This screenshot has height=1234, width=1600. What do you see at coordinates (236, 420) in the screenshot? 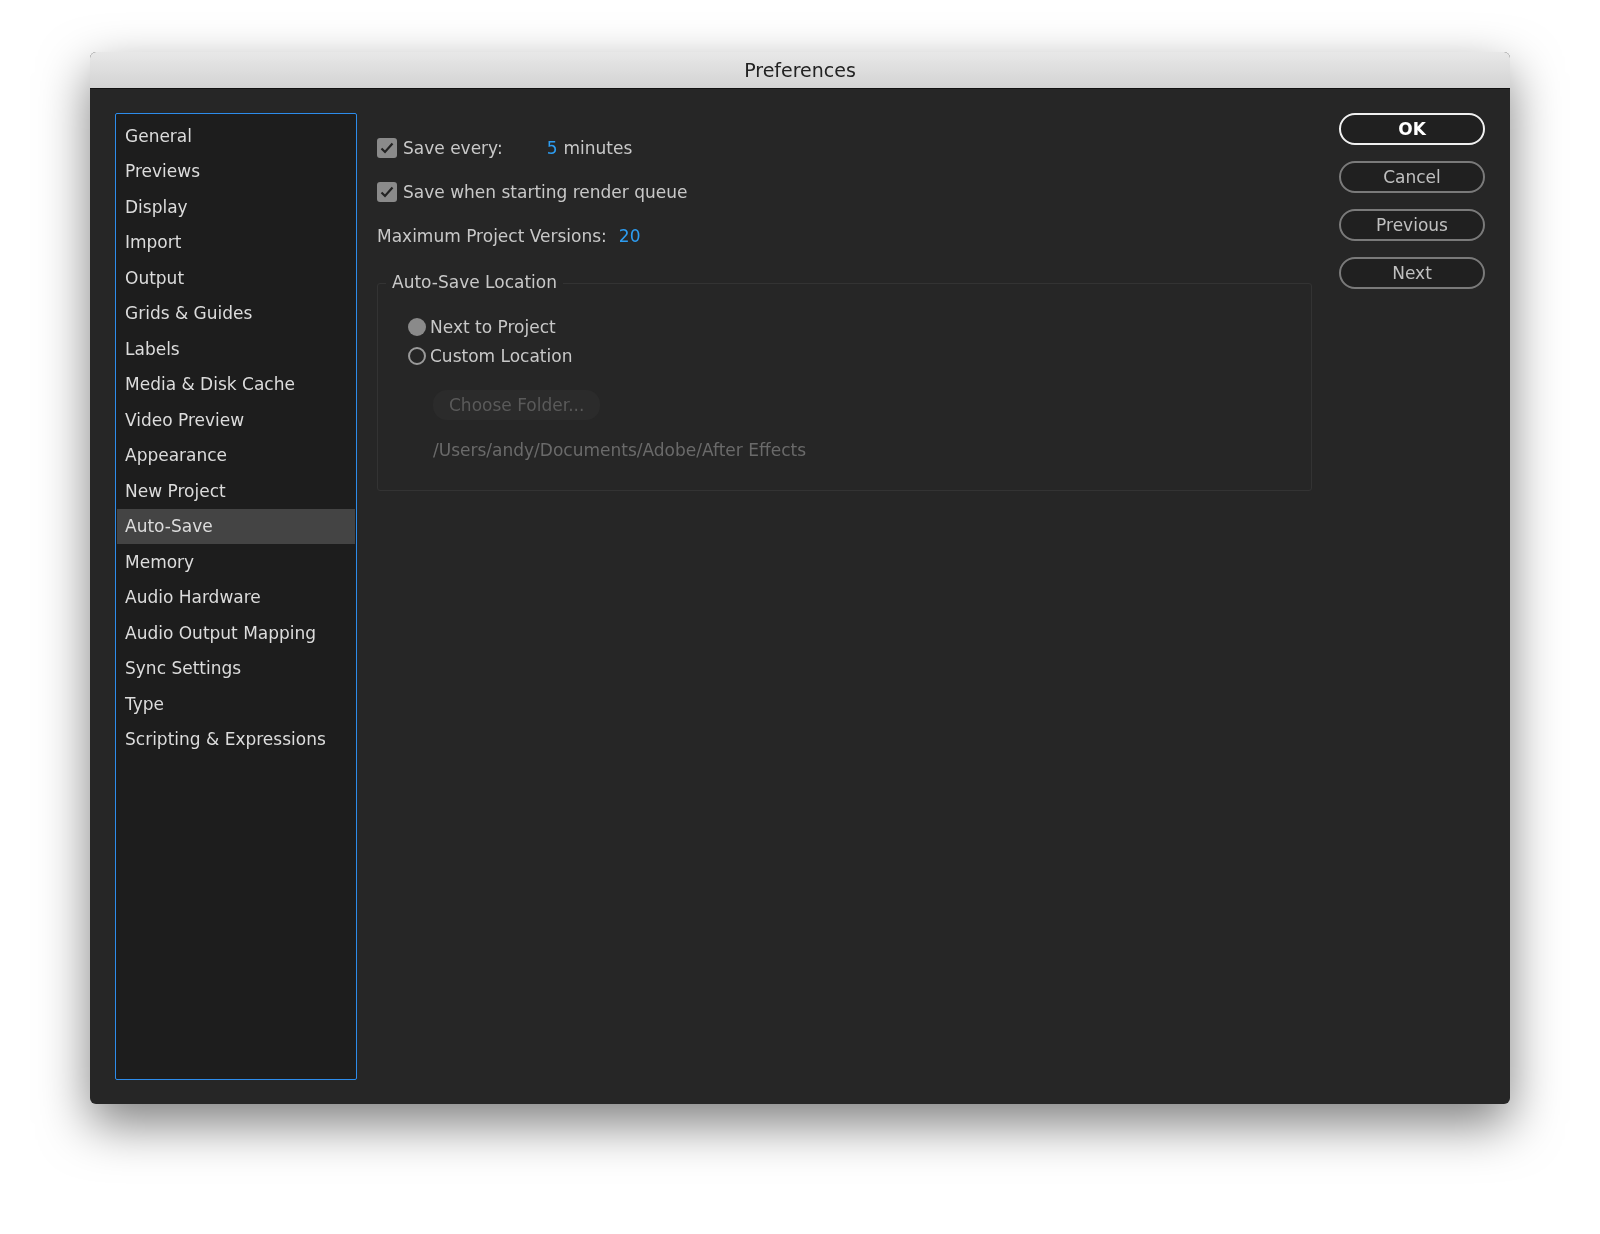
I see `category-item: Video Preview` at bounding box center [236, 420].